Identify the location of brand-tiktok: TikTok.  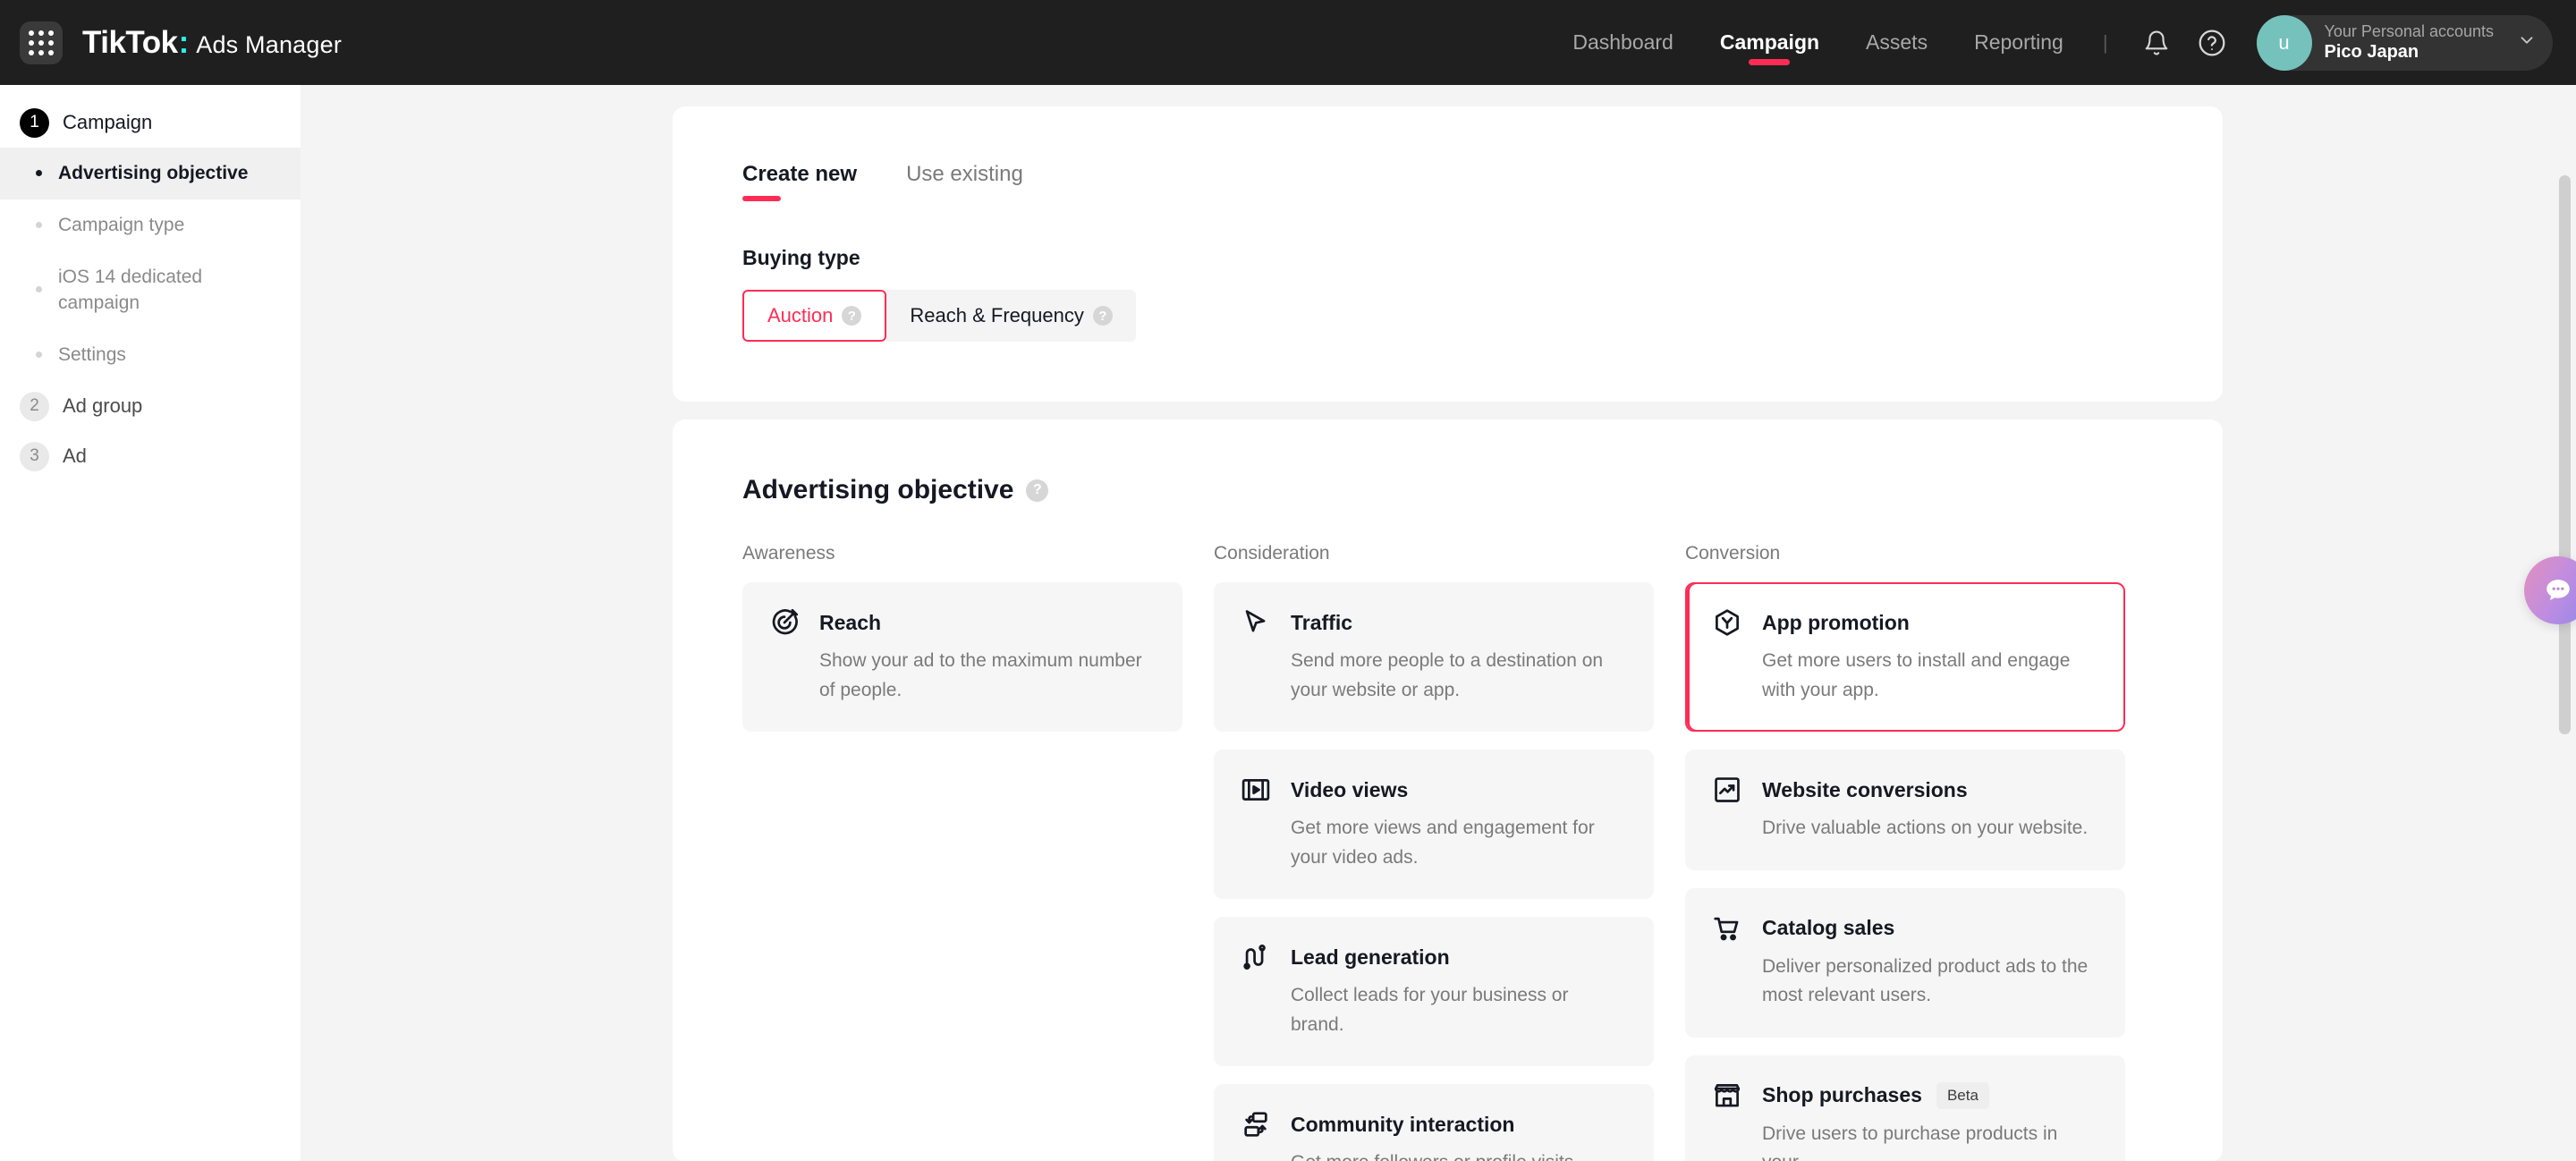
(130, 42).